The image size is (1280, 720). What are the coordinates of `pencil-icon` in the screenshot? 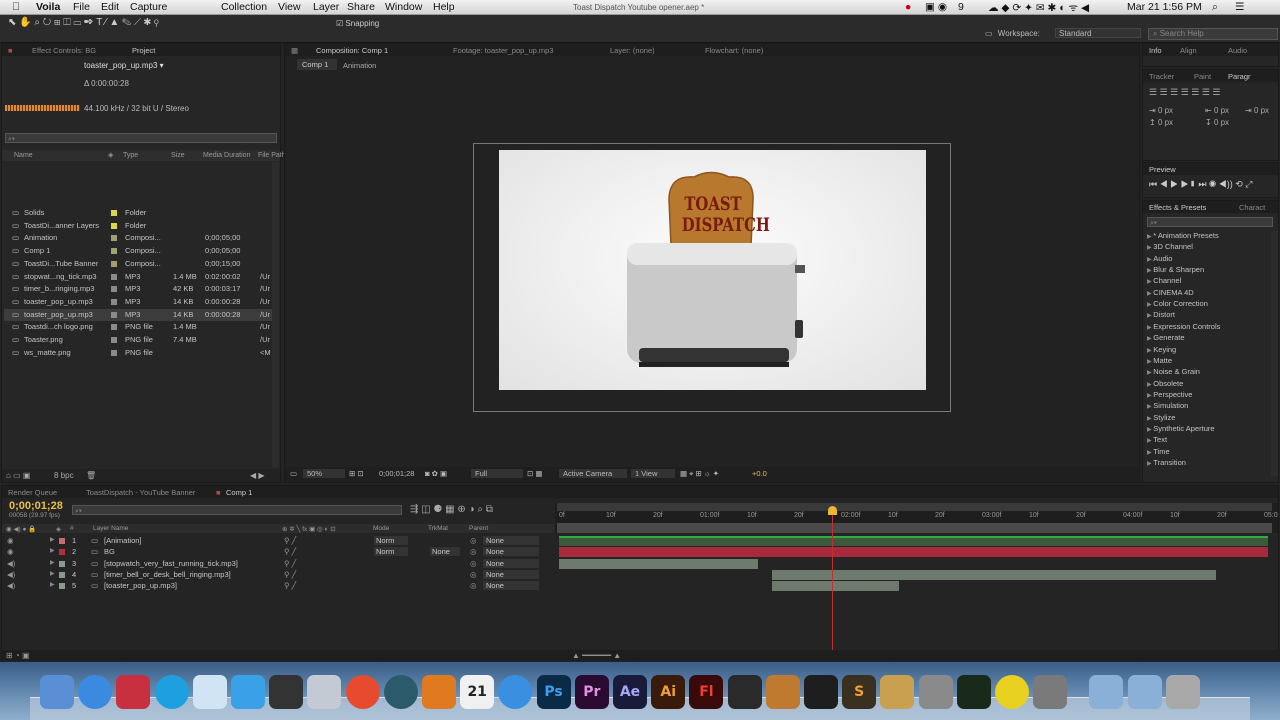 It's located at (1050, 692).